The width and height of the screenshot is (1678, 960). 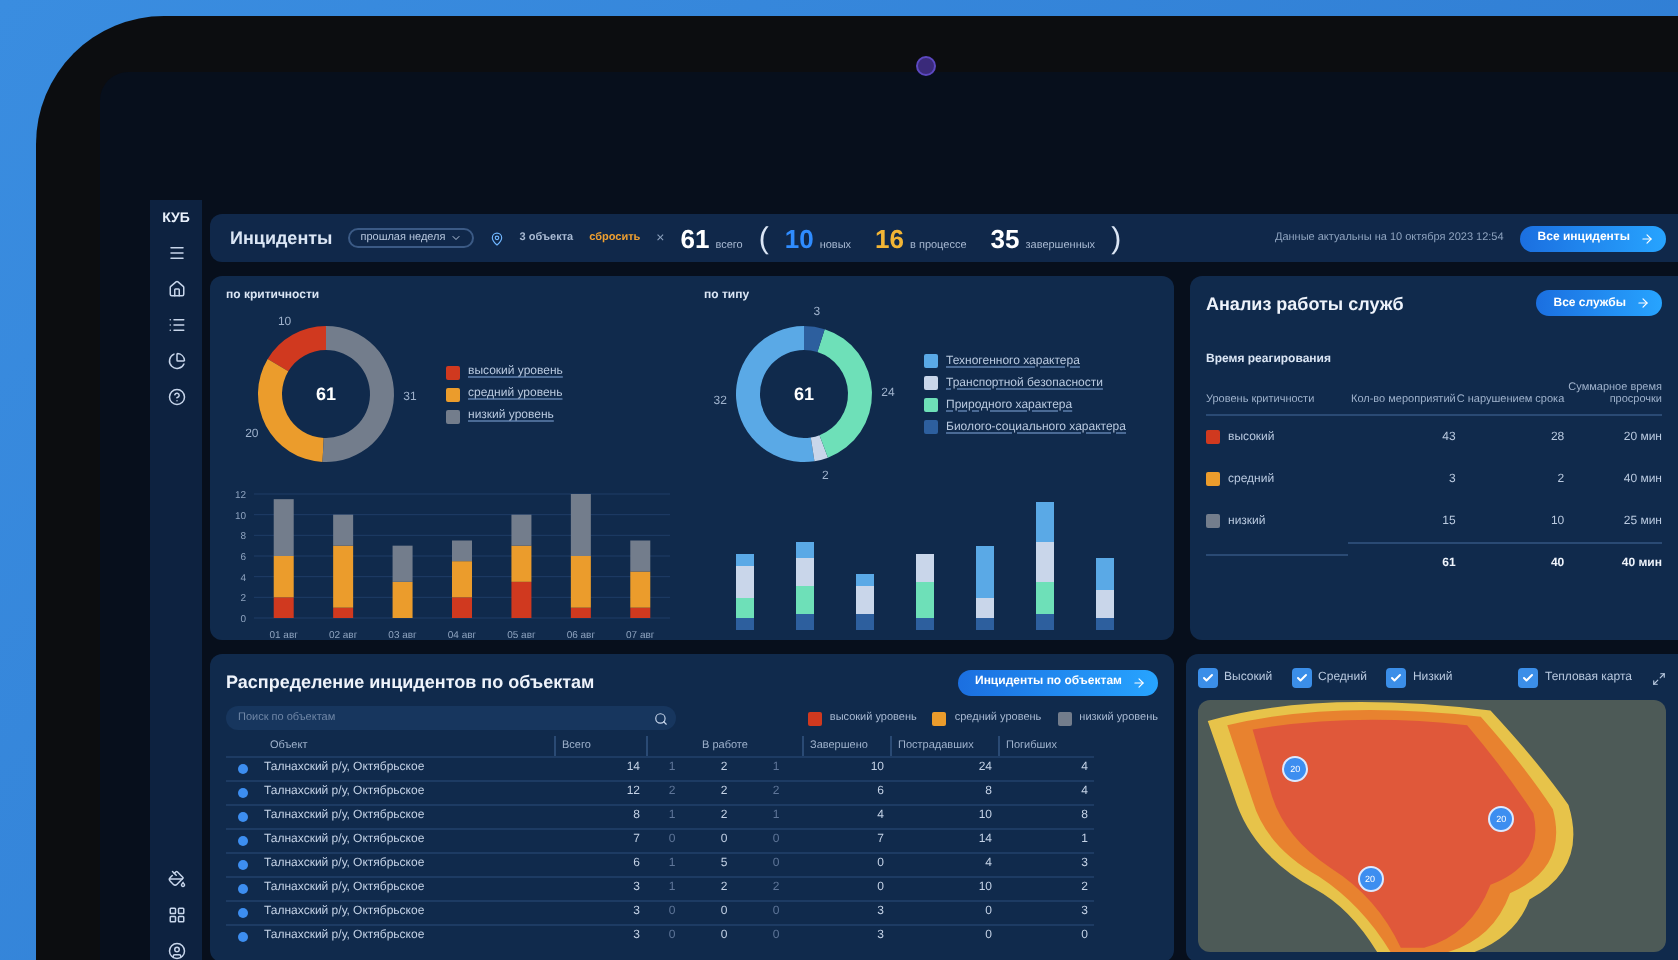 I want to click on home-icon, so click(x=176, y=289).